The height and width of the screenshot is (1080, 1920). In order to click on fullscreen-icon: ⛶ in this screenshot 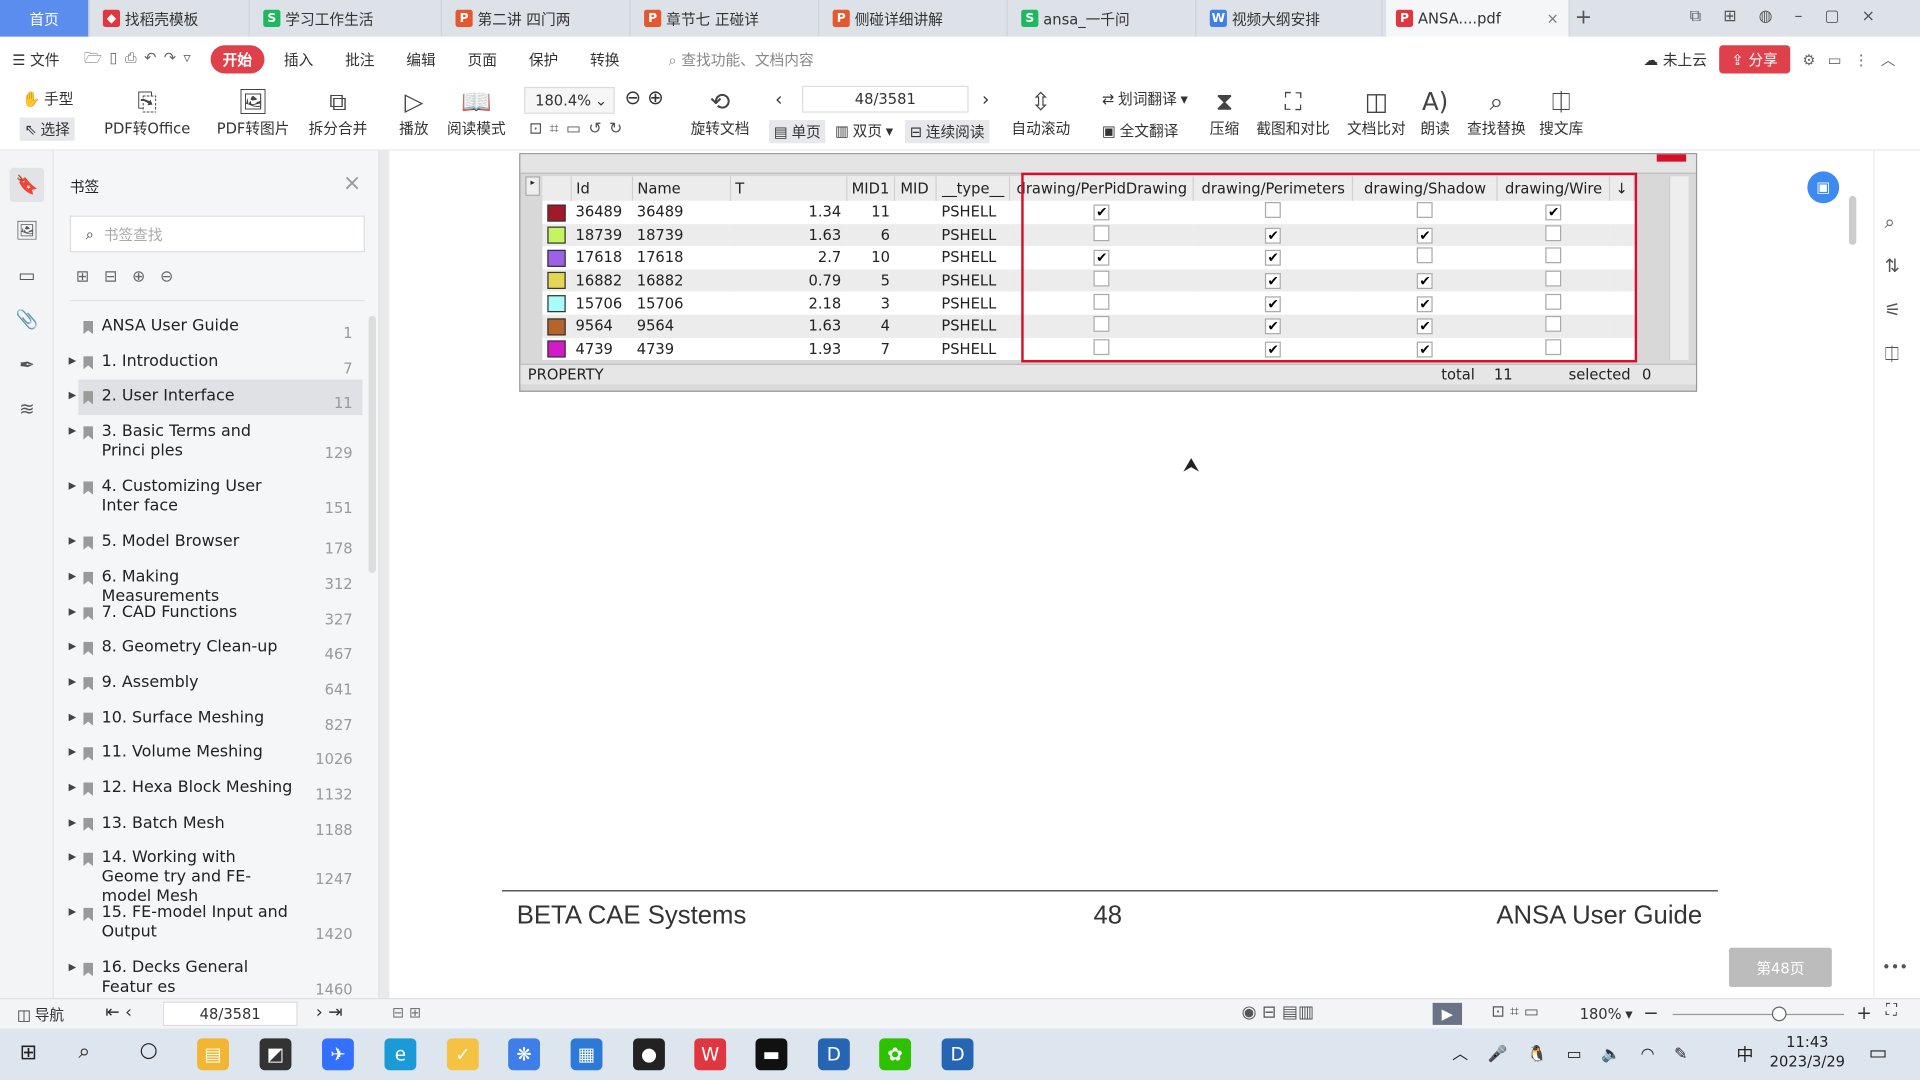, I will do `click(1891, 1011)`.